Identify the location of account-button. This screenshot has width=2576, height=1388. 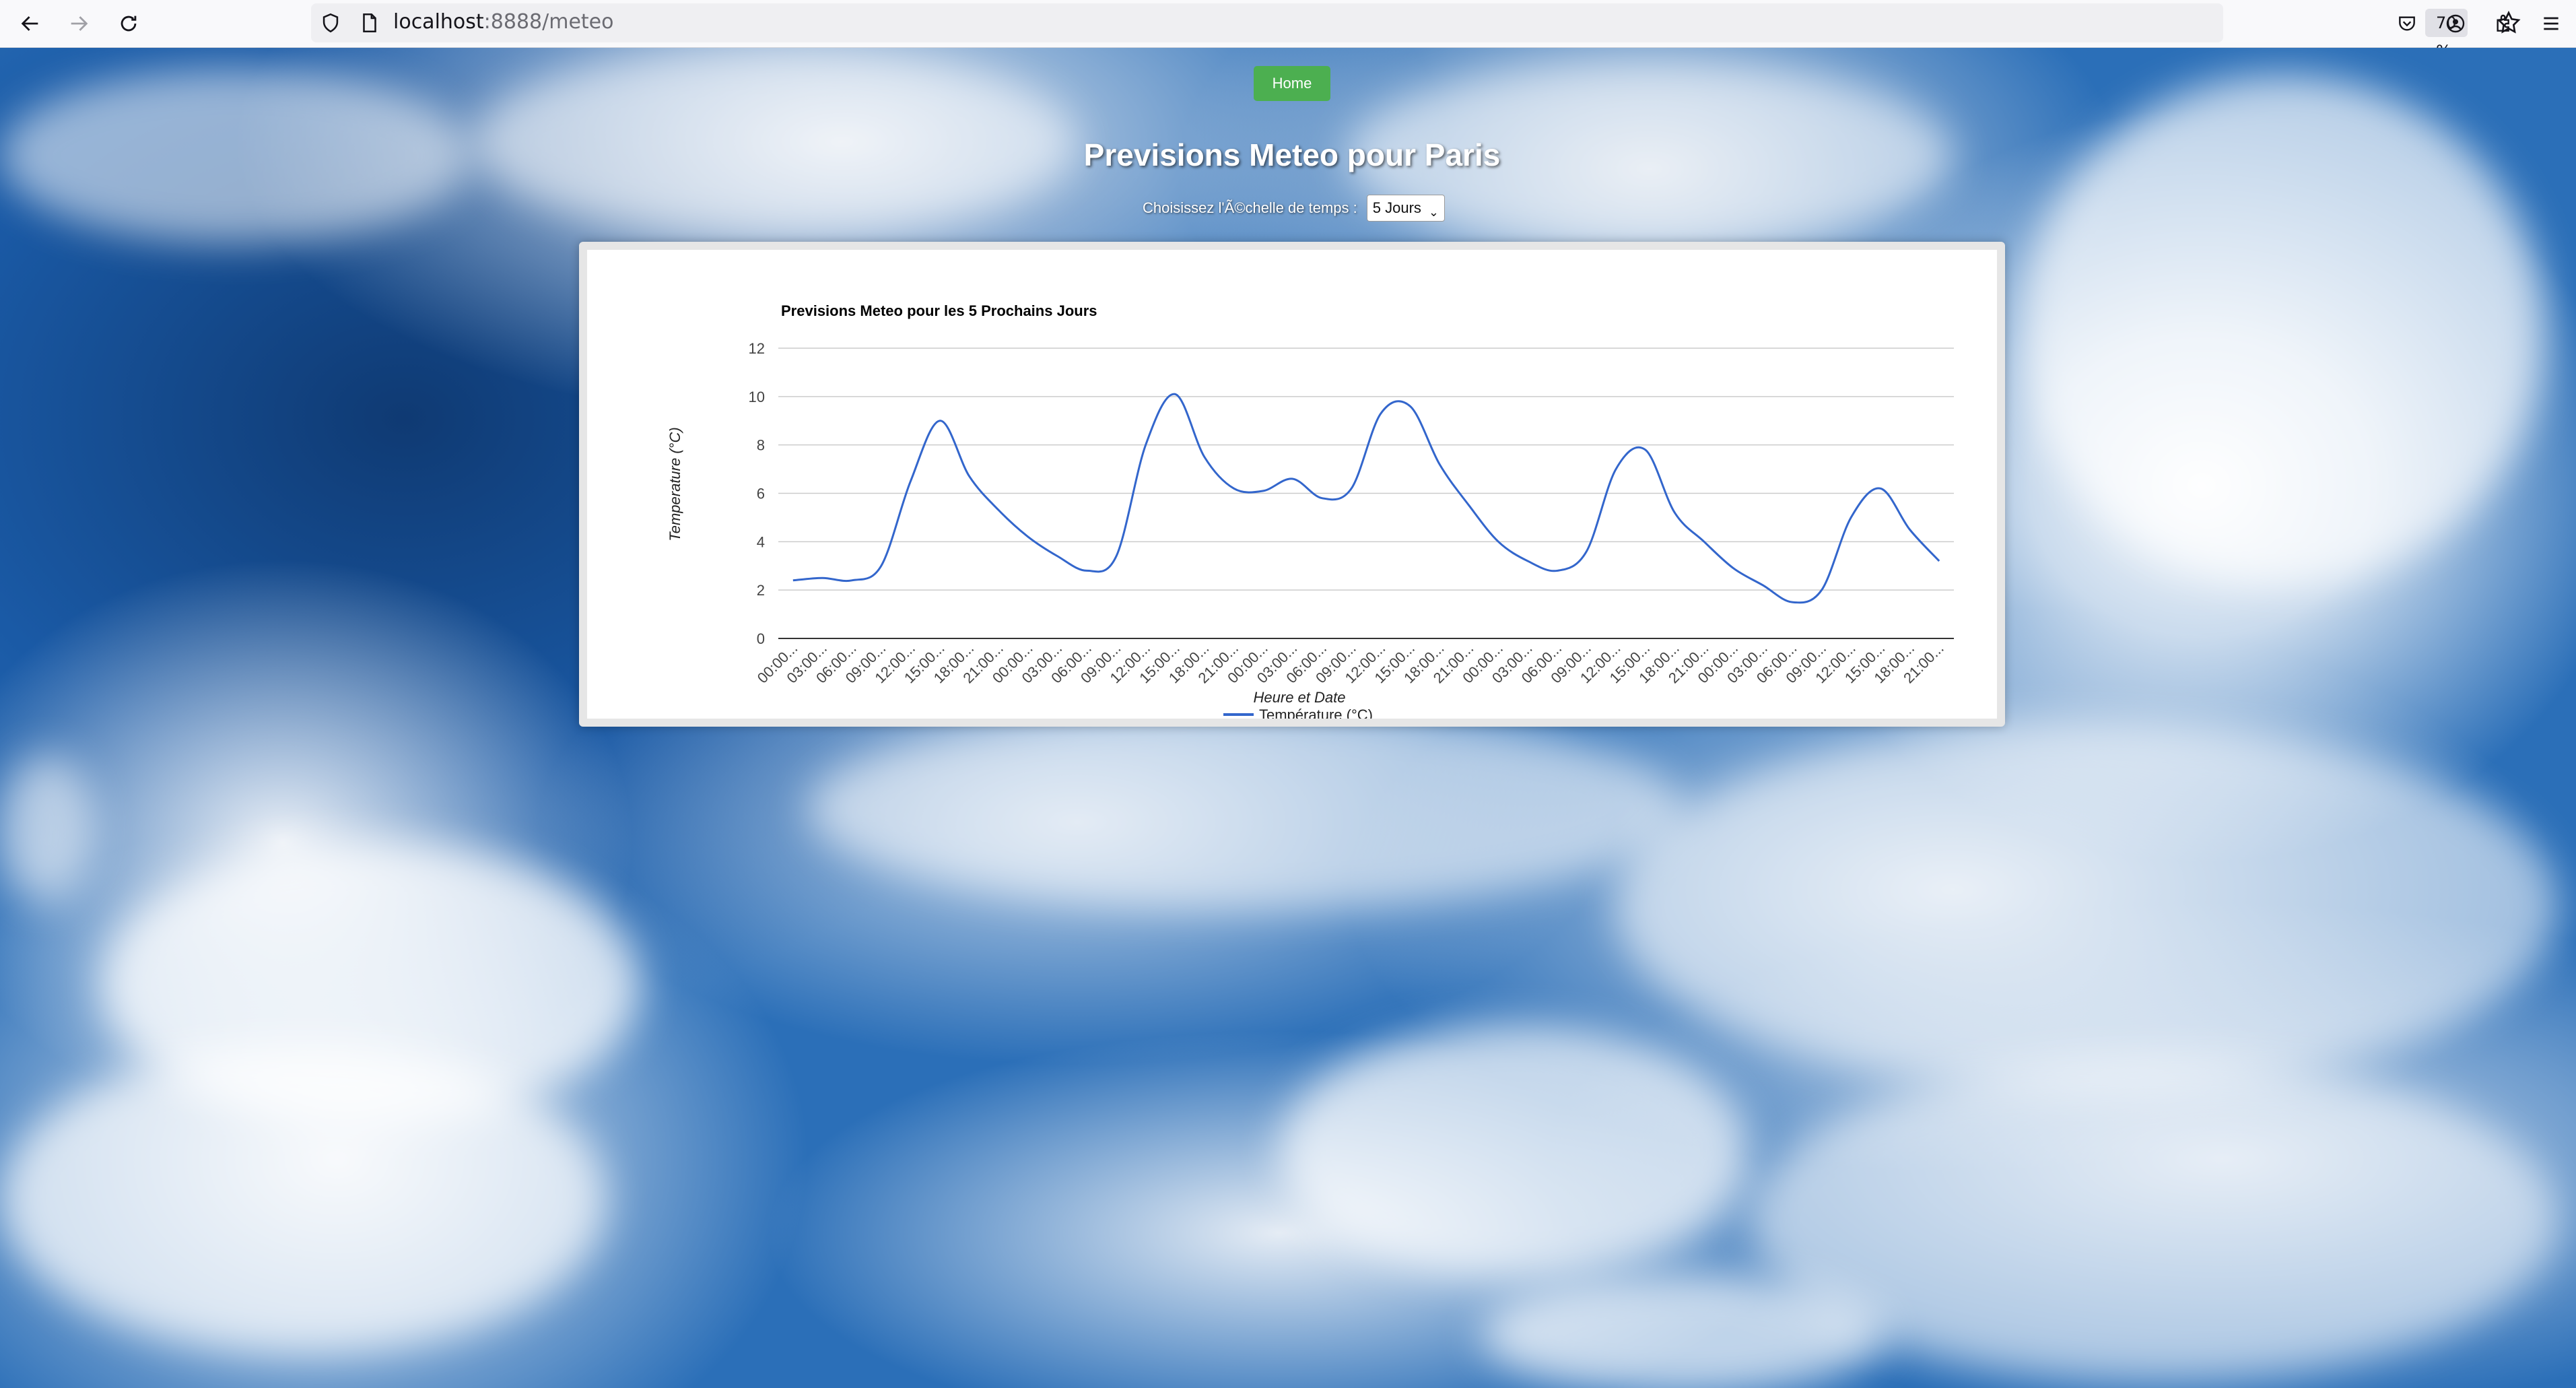
(2455, 23).